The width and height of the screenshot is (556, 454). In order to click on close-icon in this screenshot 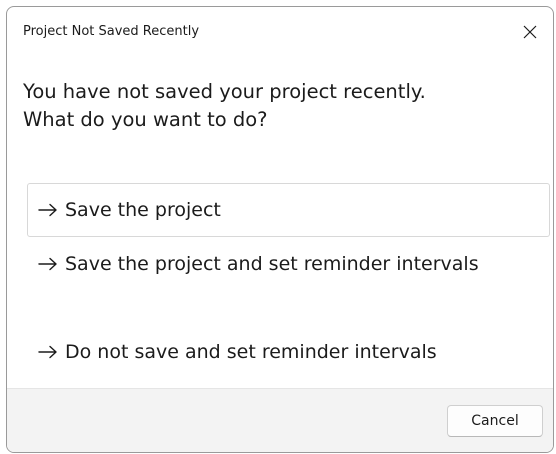, I will do `click(530, 32)`.